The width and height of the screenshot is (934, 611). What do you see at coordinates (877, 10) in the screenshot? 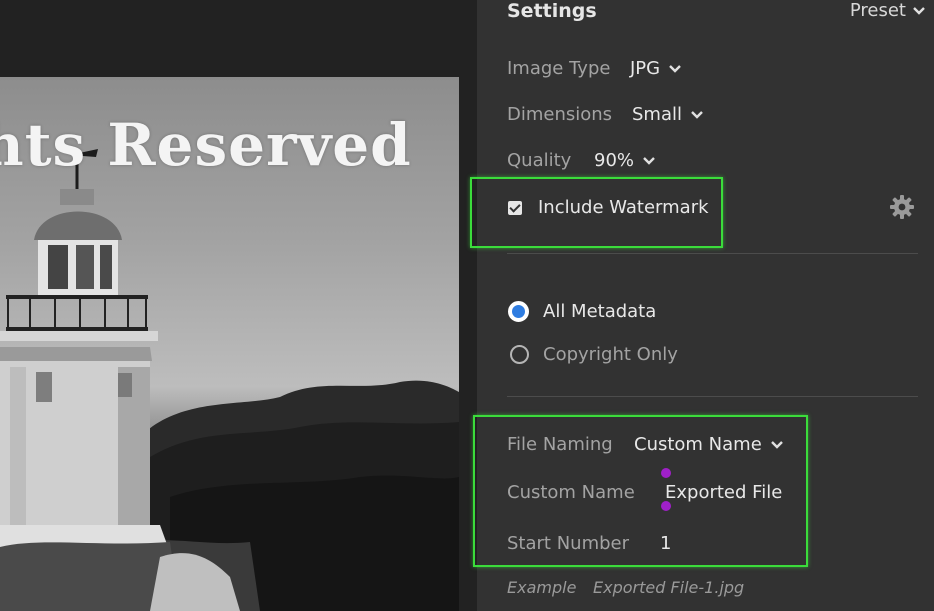
I see `preset-label: Preset` at bounding box center [877, 10].